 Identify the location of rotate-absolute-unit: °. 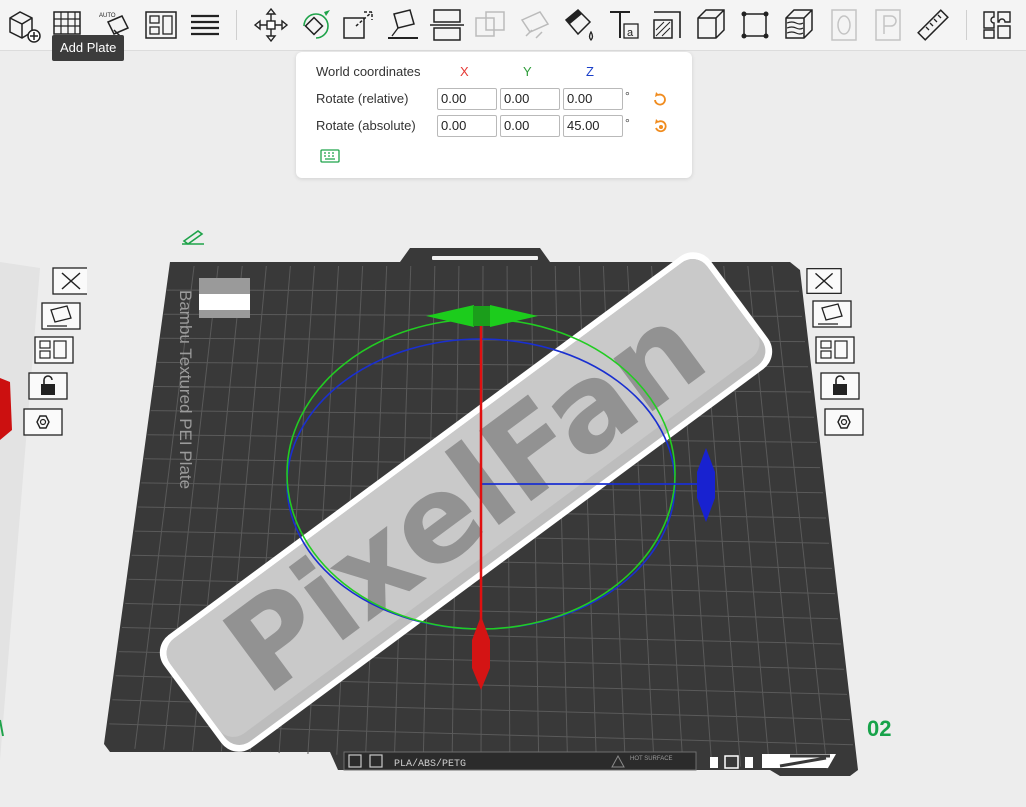
(627, 123).